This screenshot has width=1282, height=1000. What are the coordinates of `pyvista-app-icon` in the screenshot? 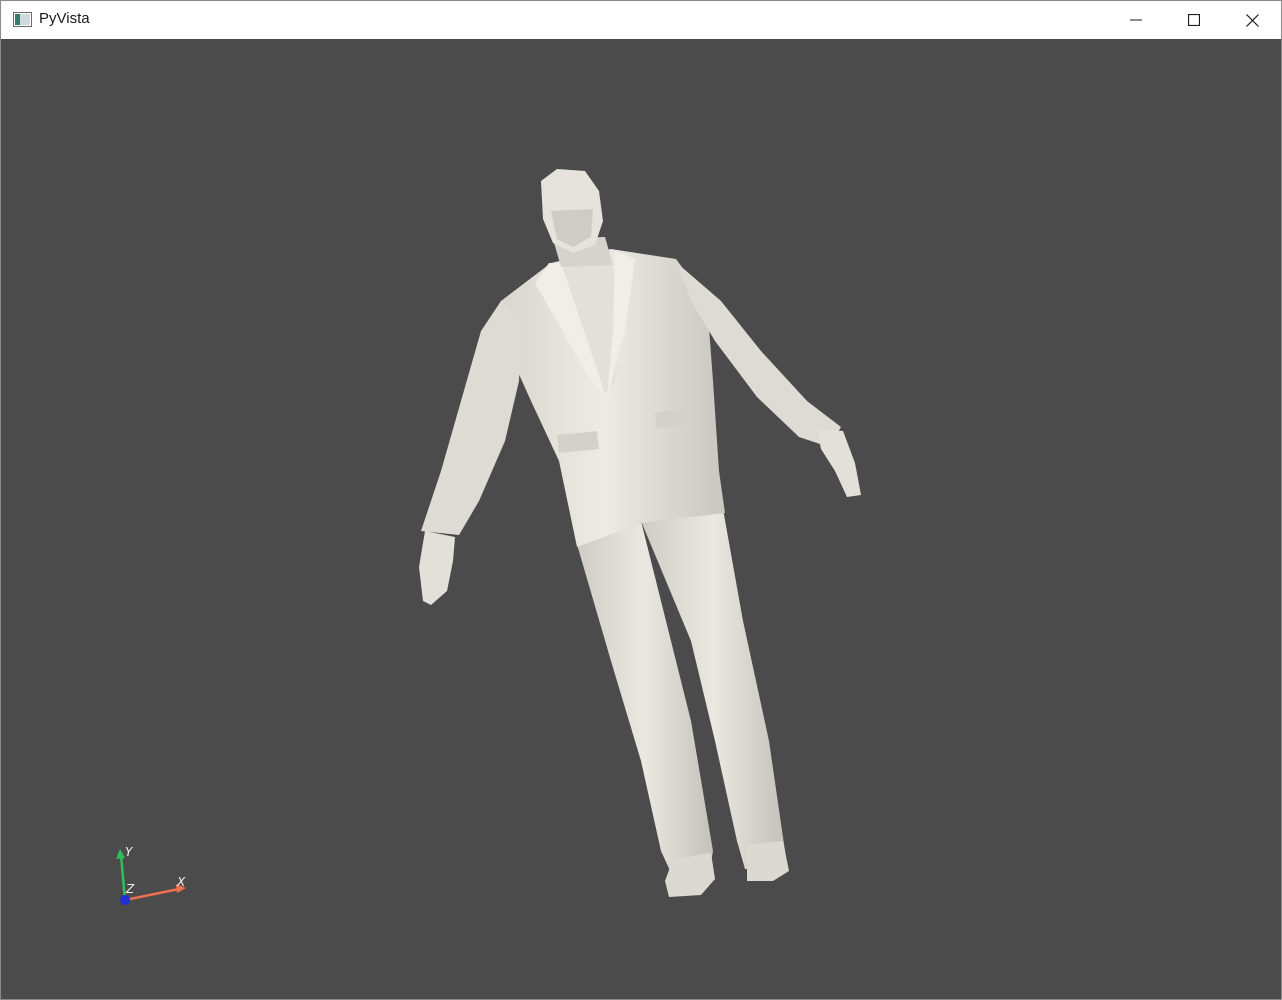 It's located at (22, 19).